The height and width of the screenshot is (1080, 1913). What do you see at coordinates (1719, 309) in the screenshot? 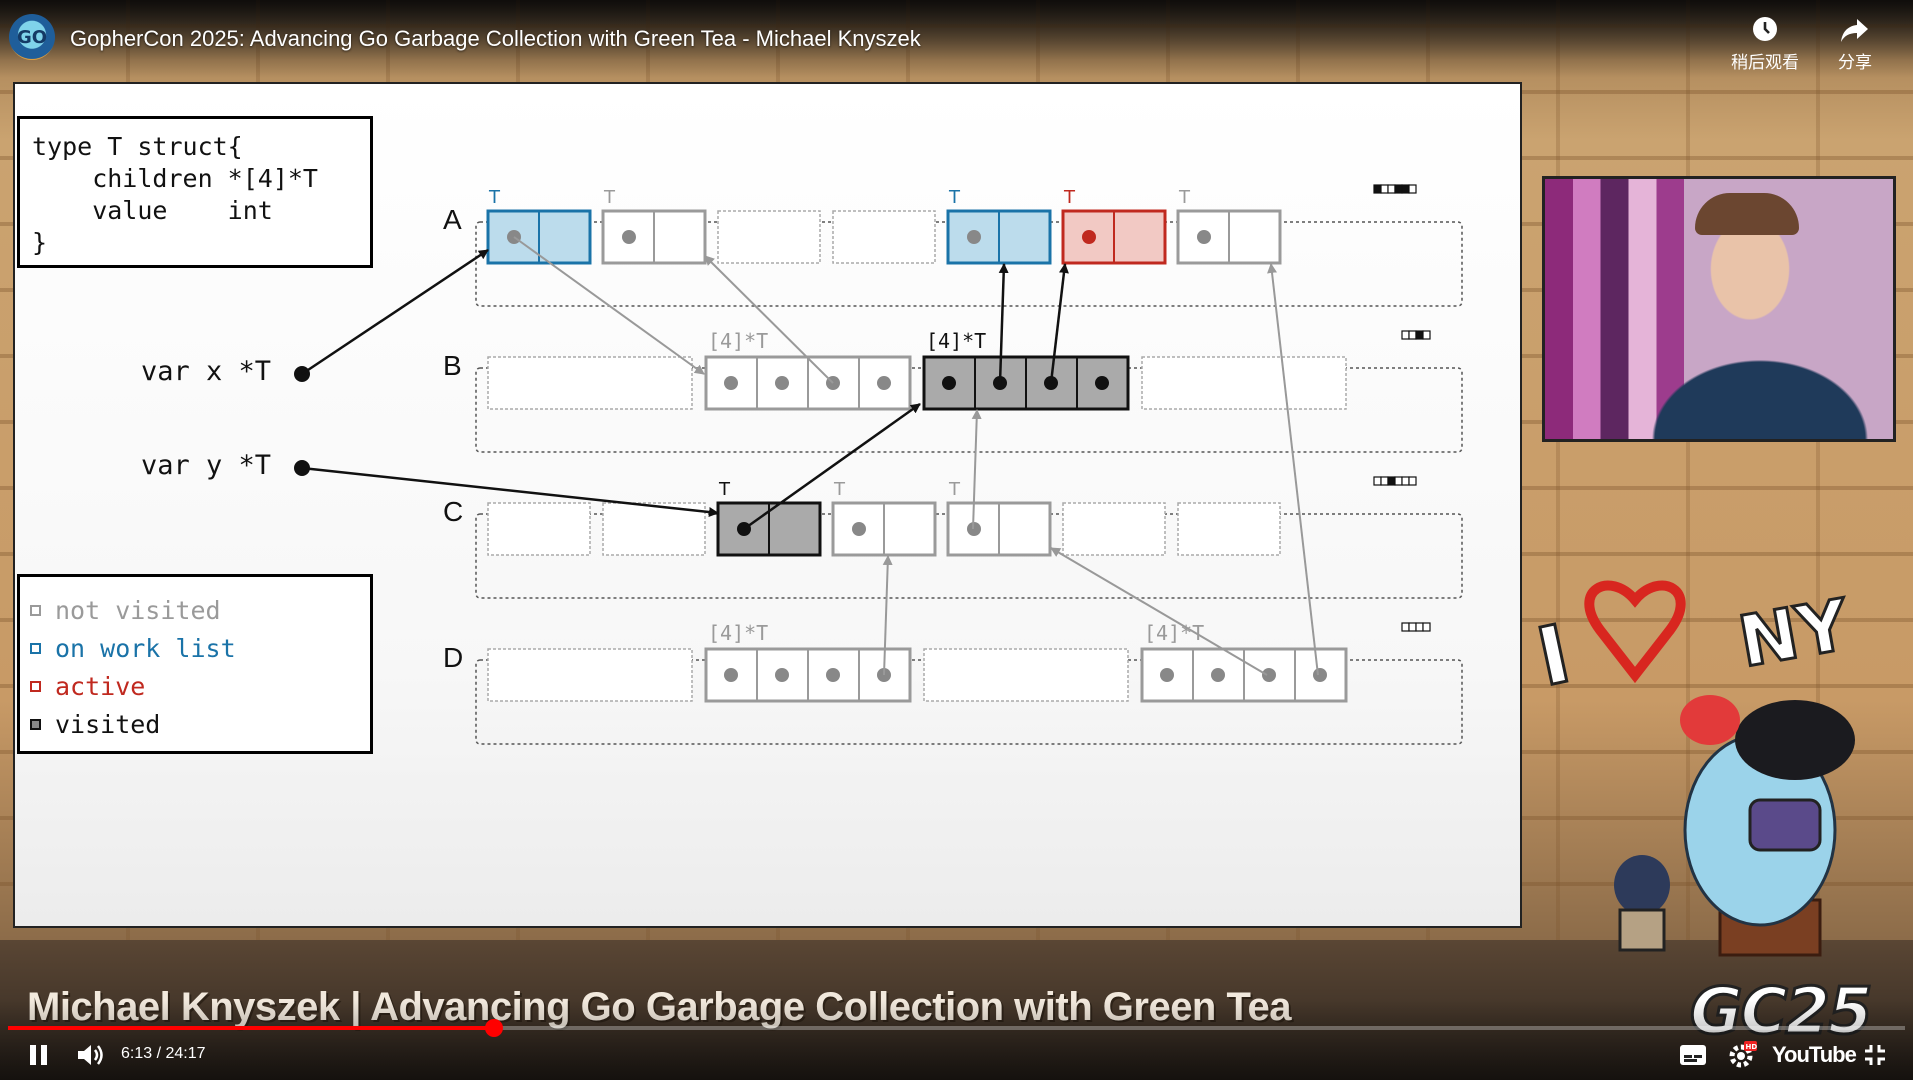
I see `speaker-camera-feed` at bounding box center [1719, 309].